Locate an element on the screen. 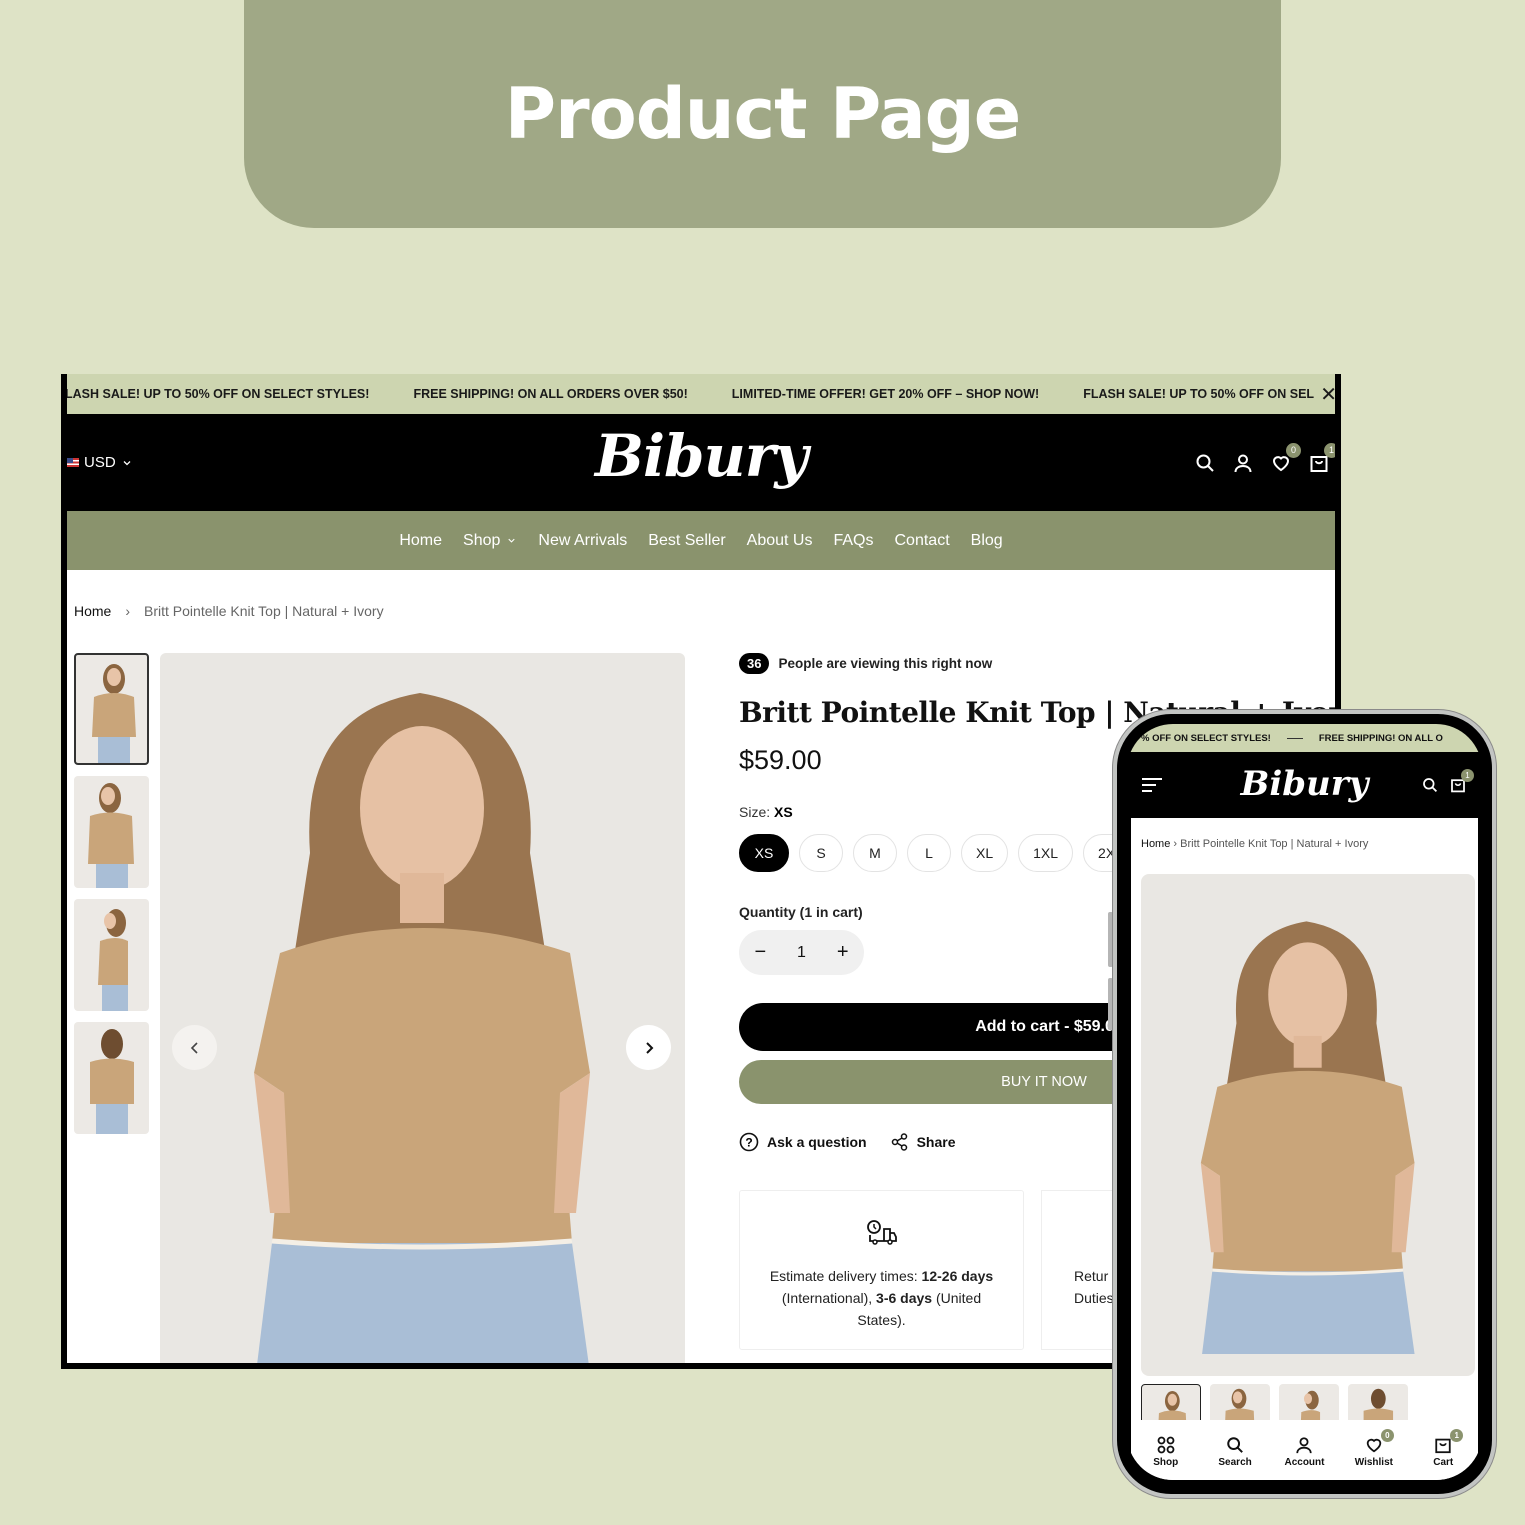  nav-new-arrivals: New Arrivals is located at coordinates (582, 541).